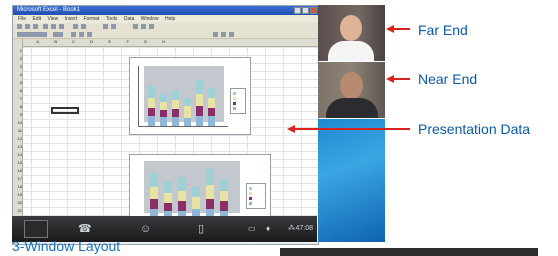 This screenshot has height=256, width=558. I want to click on far-end-label: Far End, so click(443, 30).